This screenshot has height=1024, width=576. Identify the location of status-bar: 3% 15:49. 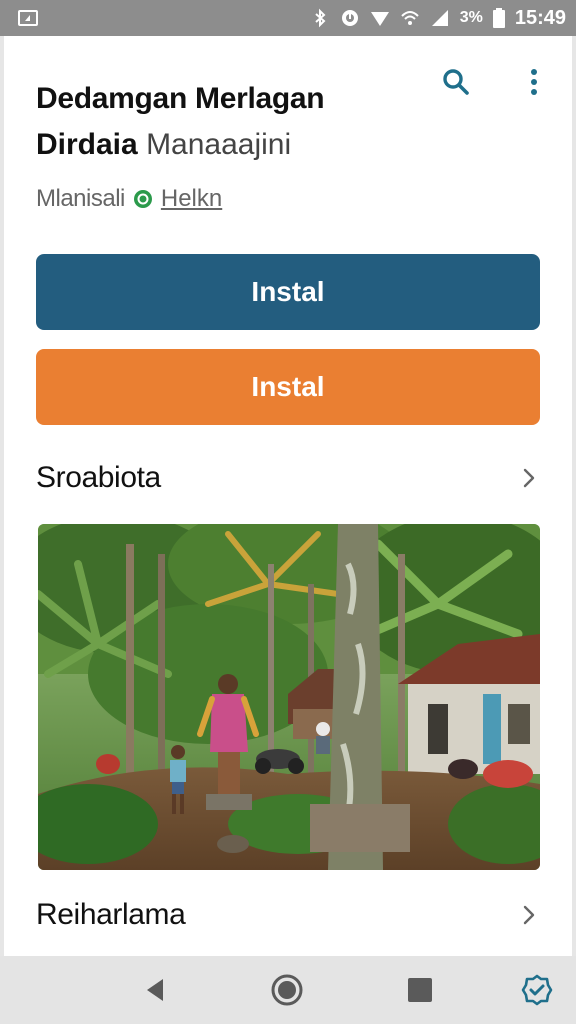
(288, 18).